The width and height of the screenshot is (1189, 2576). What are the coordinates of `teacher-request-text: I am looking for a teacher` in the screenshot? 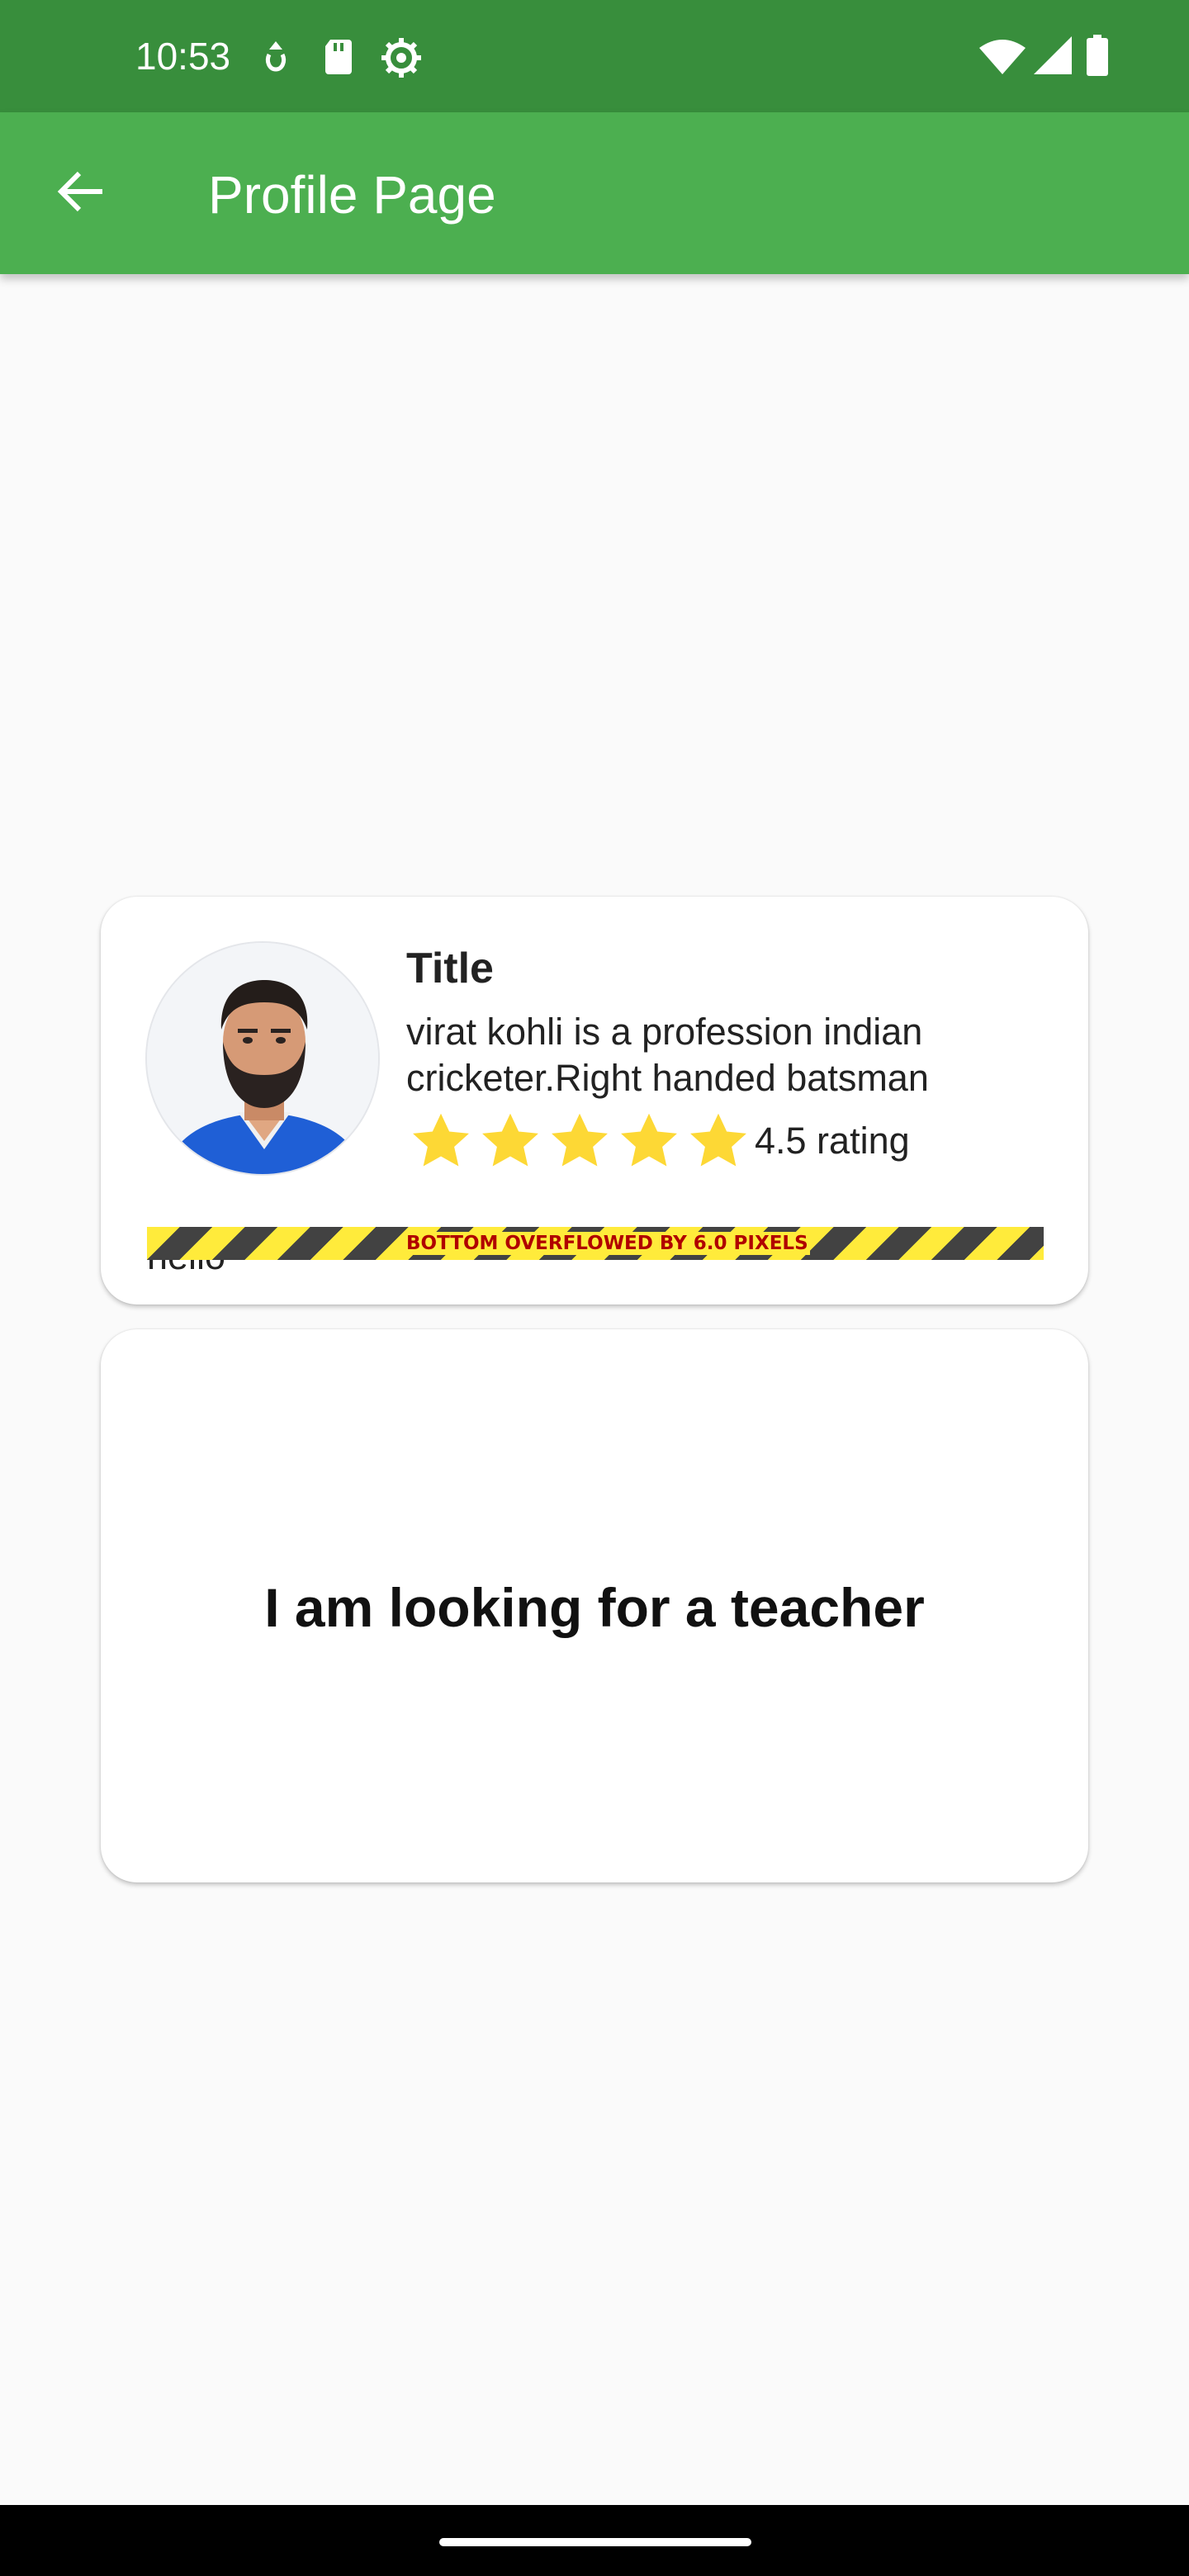 It's located at (594, 1607).